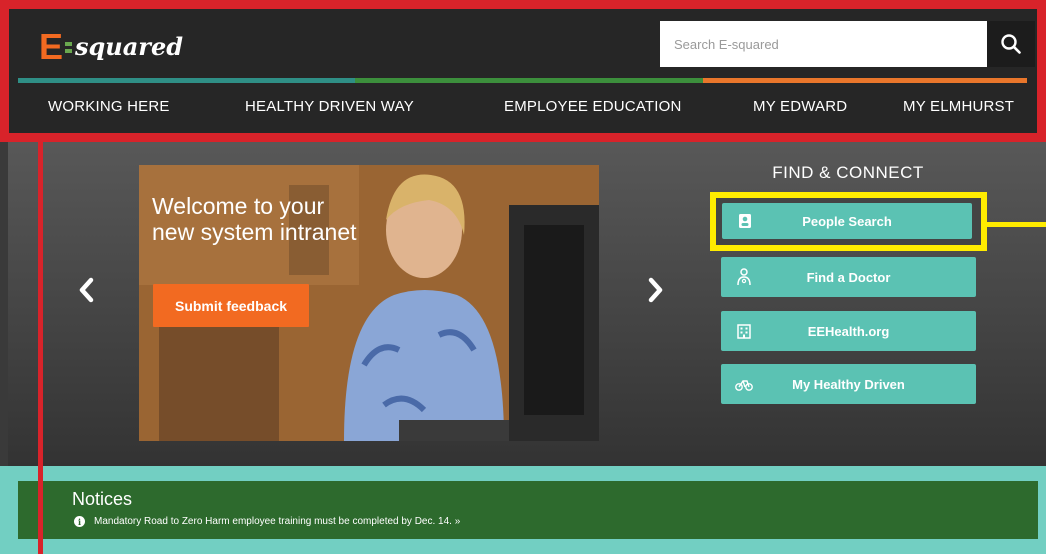 The width and height of the screenshot is (1046, 554). What do you see at coordinates (79, 521) in the screenshot?
I see `info-icon: i` at bounding box center [79, 521].